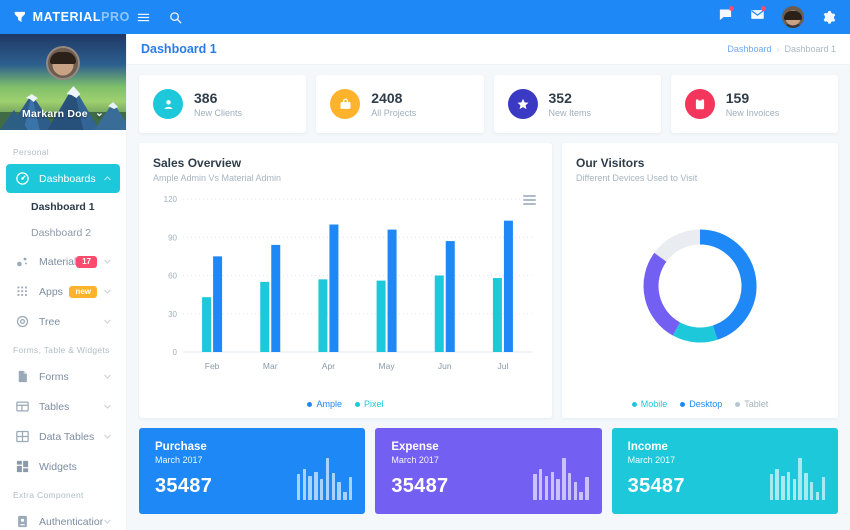 The height and width of the screenshot is (530, 850). Describe the element at coordinates (63, 321) in the screenshot. I see `sidebar-item-tree: Tree` at that location.